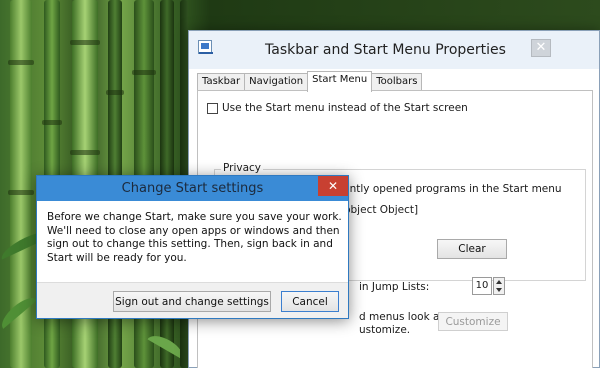 Image resolution: width=600 pixels, height=368 pixels. I want to click on dialog-footer: Sign out and change settings Cancel, so click(192, 300).